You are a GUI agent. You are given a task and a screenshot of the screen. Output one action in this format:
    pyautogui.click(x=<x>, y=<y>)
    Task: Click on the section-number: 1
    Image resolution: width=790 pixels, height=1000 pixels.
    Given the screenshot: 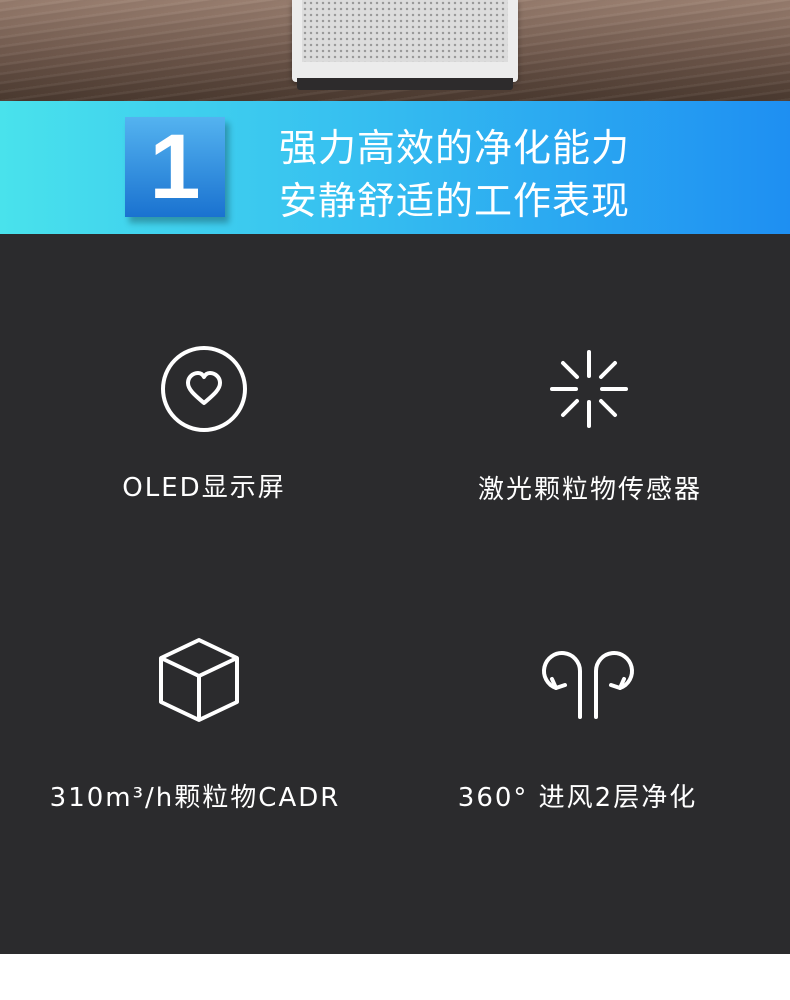 What is the action you would take?
    pyautogui.click(x=175, y=167)
    